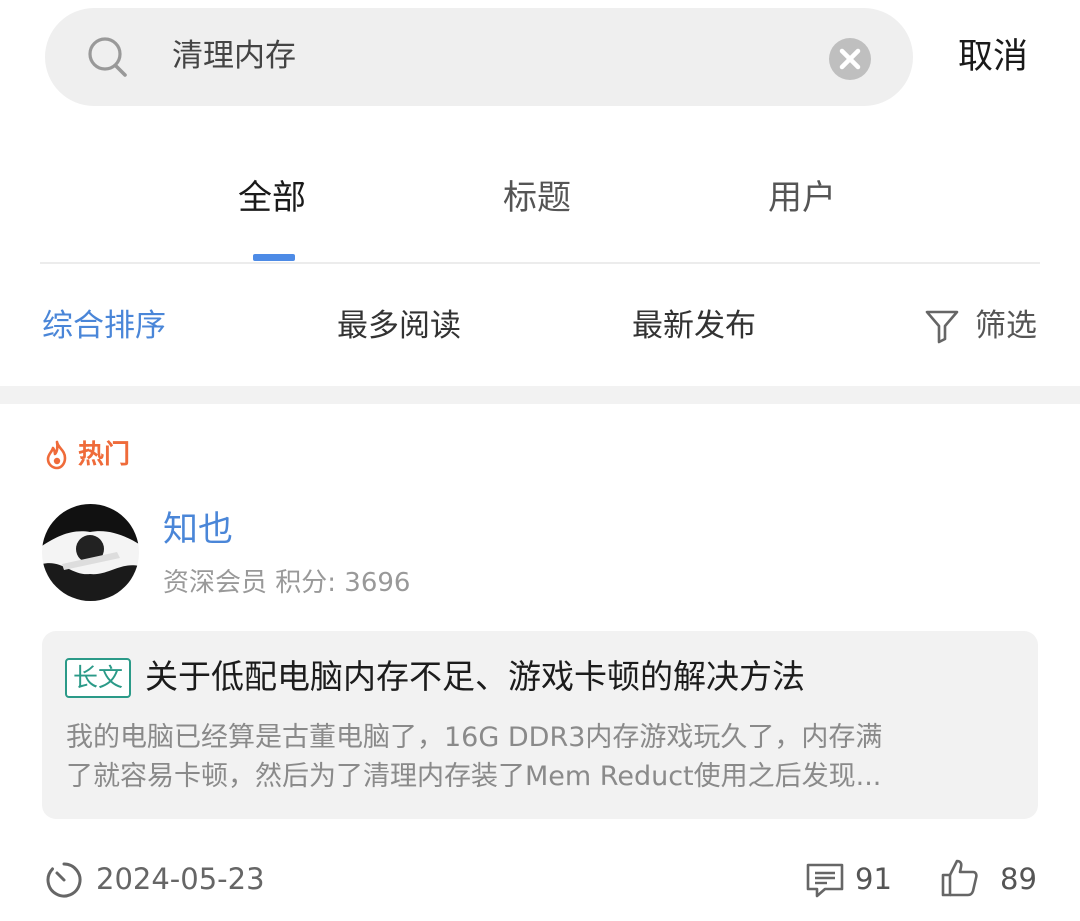 This screenshot has width=1080, height=921. Describe the element at coordinates (694, 326) in the screenshot. I see `sort-latest: 最新发布` at that location.